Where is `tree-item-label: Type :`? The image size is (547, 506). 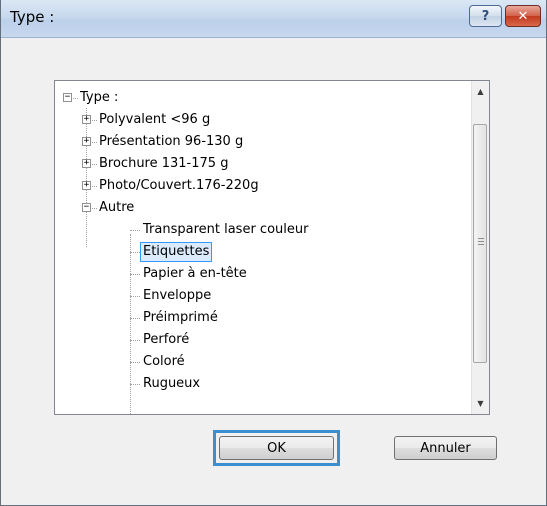 tree-item-label: Type : is located at coordinates (99, 97).